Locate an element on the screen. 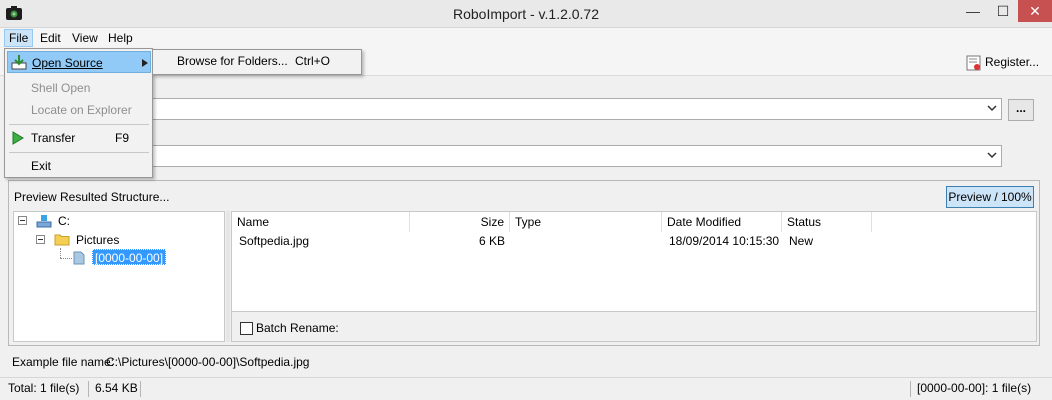  target-combo is located at coordinates (504, 156).